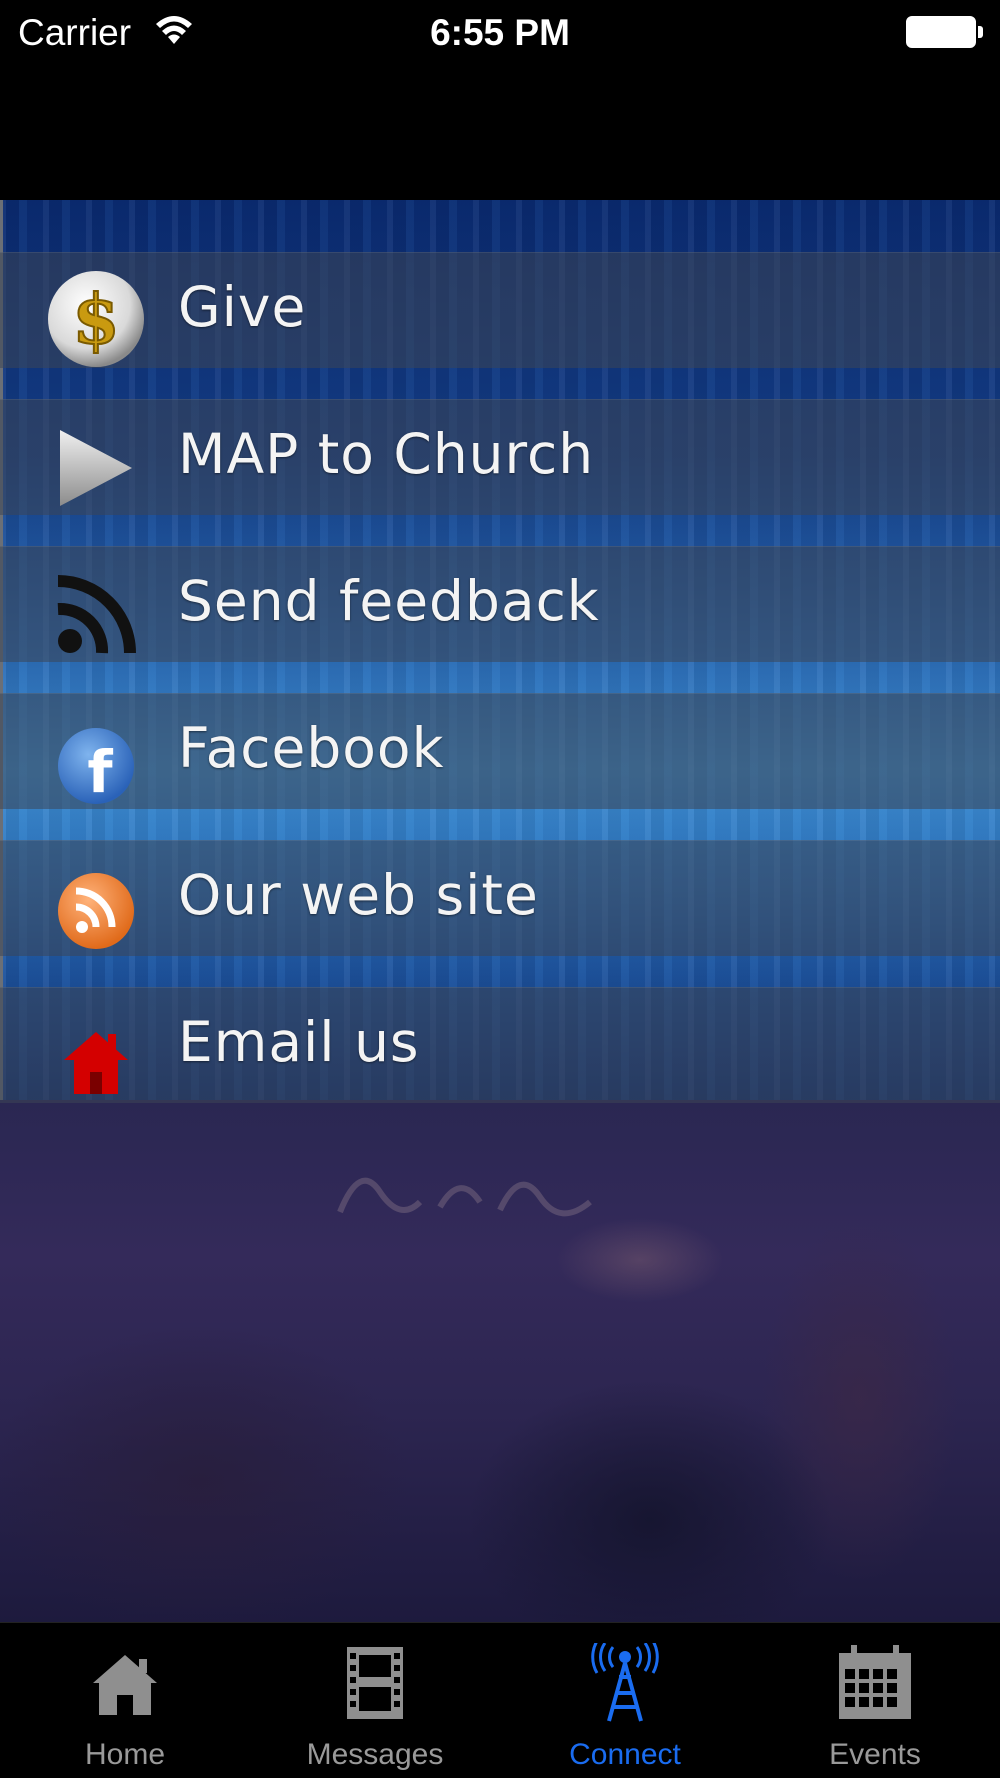  Describe the element at coordinates (375, 1683) in the screenshot. I see `film-strip-icon` at that location.